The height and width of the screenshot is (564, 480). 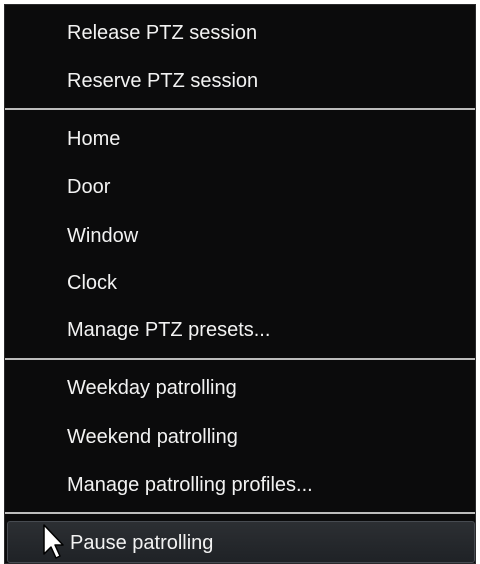 I want to click on menu-item-preset-clock: Clock, so click(x=240, y=283).